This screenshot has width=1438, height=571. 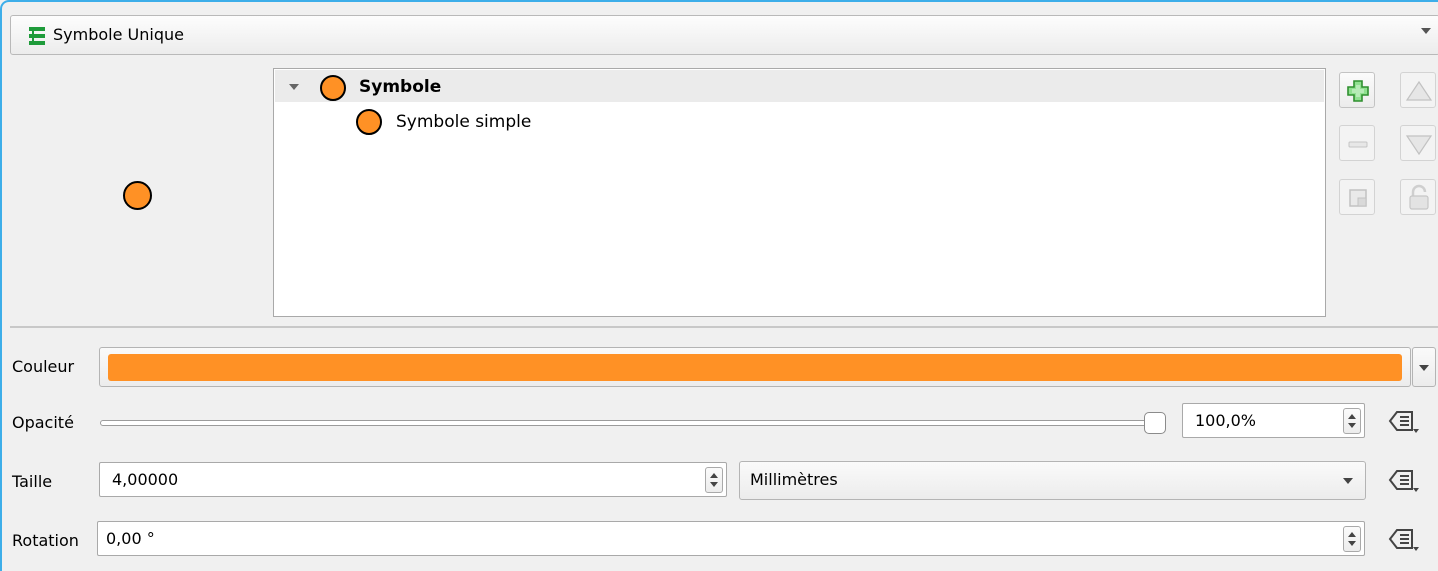 I want to click on plus-icon, so click(x=1358, y=91).